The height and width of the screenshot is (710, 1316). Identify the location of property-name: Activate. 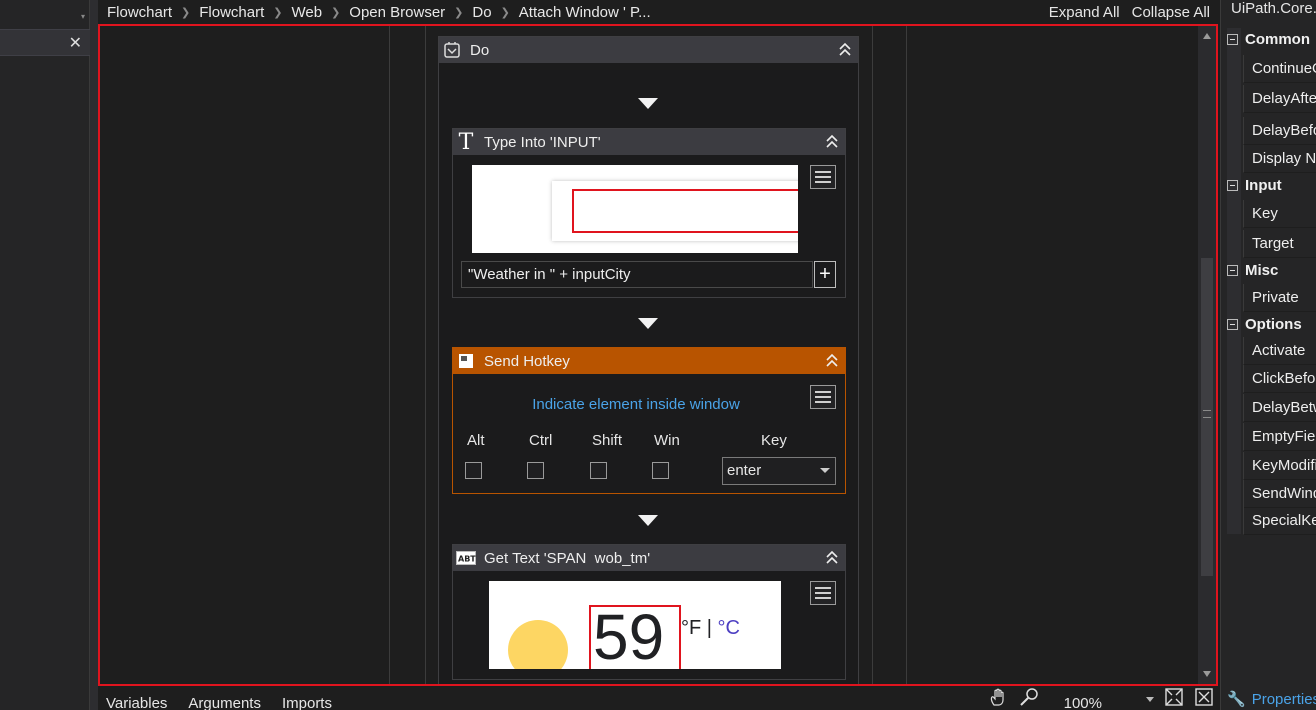
(1279, 350).